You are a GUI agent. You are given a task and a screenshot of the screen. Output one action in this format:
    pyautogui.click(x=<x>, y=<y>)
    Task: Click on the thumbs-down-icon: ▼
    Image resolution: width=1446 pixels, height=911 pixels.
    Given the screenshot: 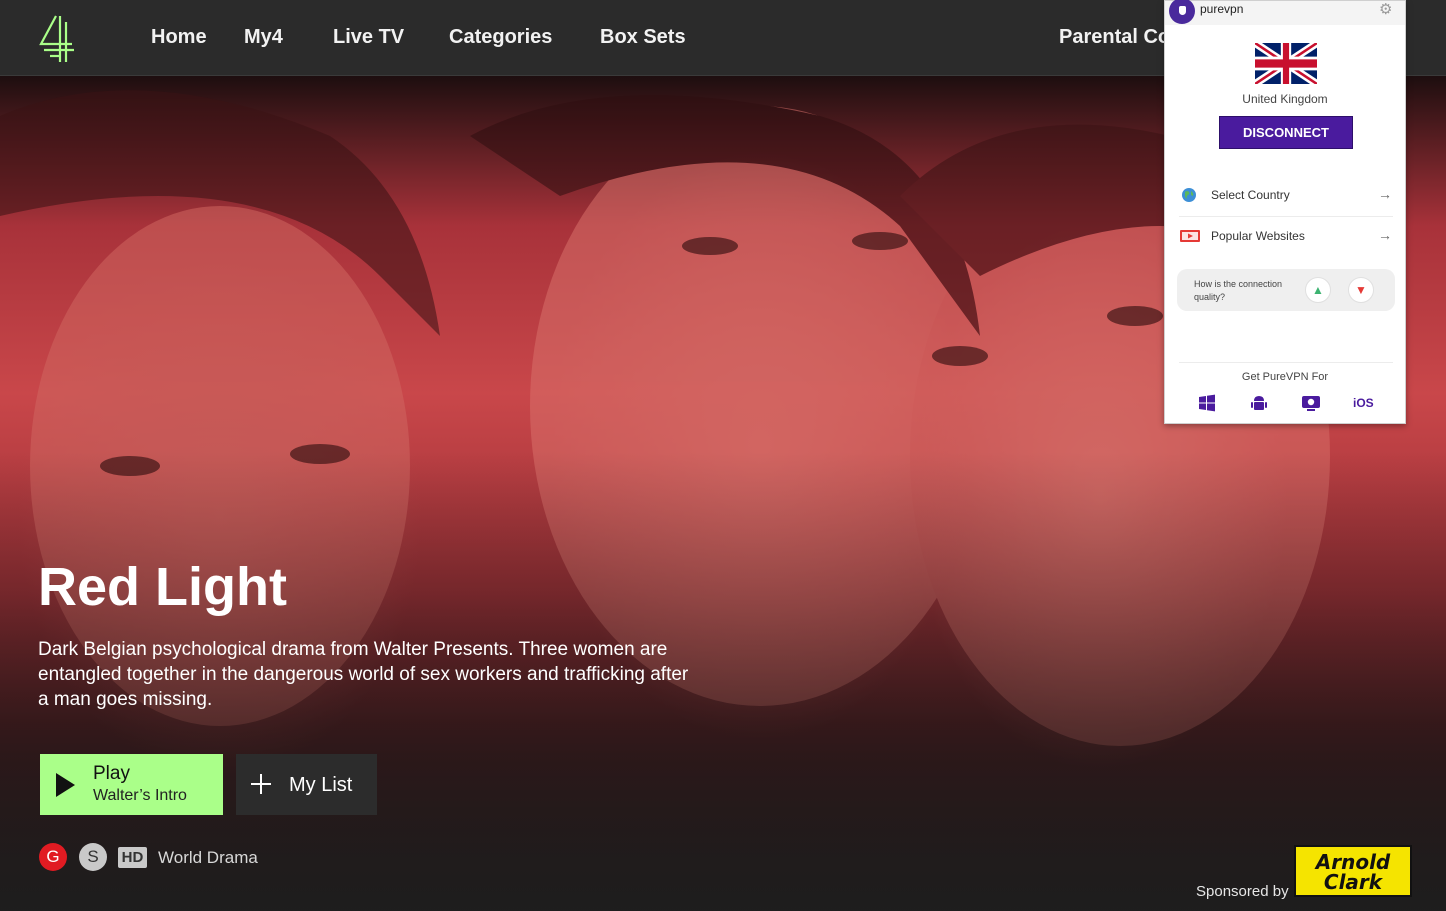 What is the action you would take?
    pyautogui.click(x=1361, y=290)
    